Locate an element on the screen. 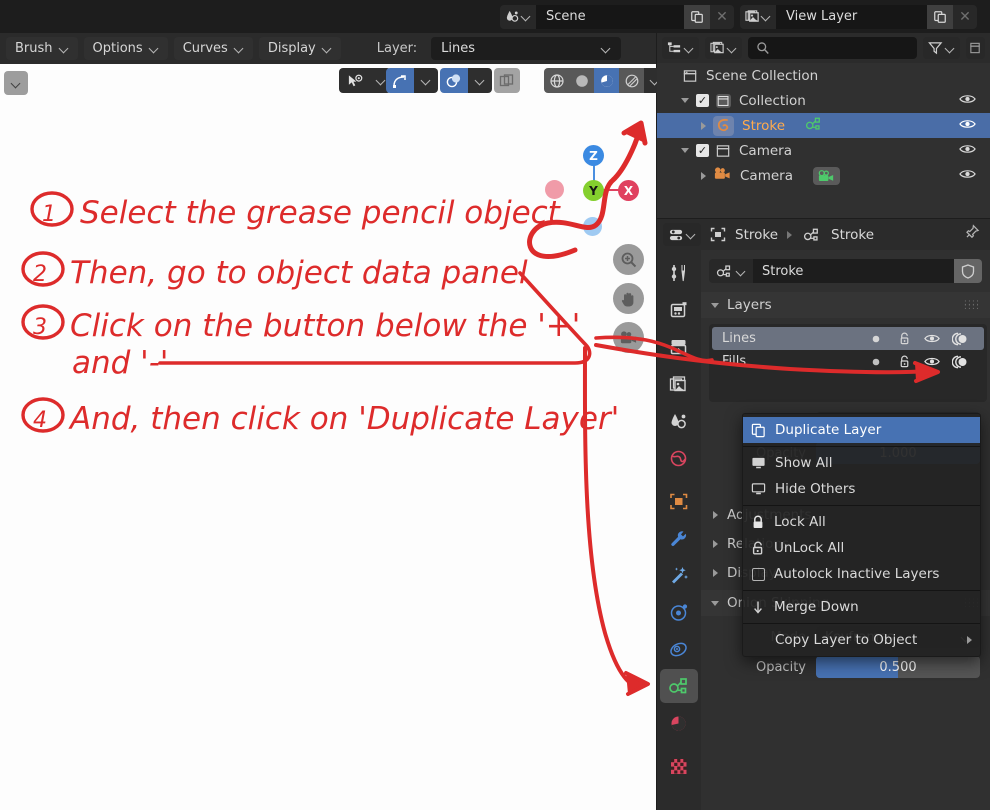  object-data-id-block: Stroke is located at coordinates (845, 271).